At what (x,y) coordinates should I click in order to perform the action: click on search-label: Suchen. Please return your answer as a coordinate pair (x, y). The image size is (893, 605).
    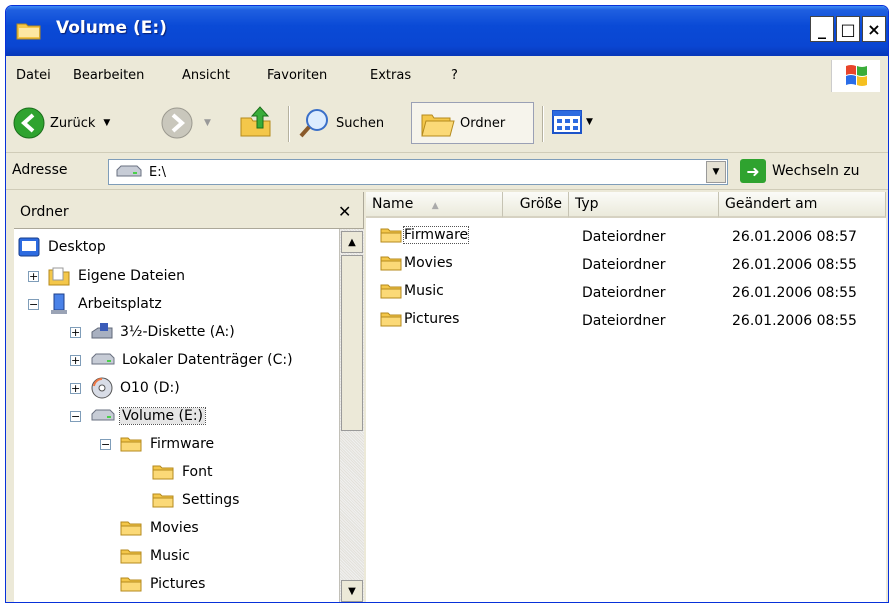
    Looking at the image, I should click on (360, 123).